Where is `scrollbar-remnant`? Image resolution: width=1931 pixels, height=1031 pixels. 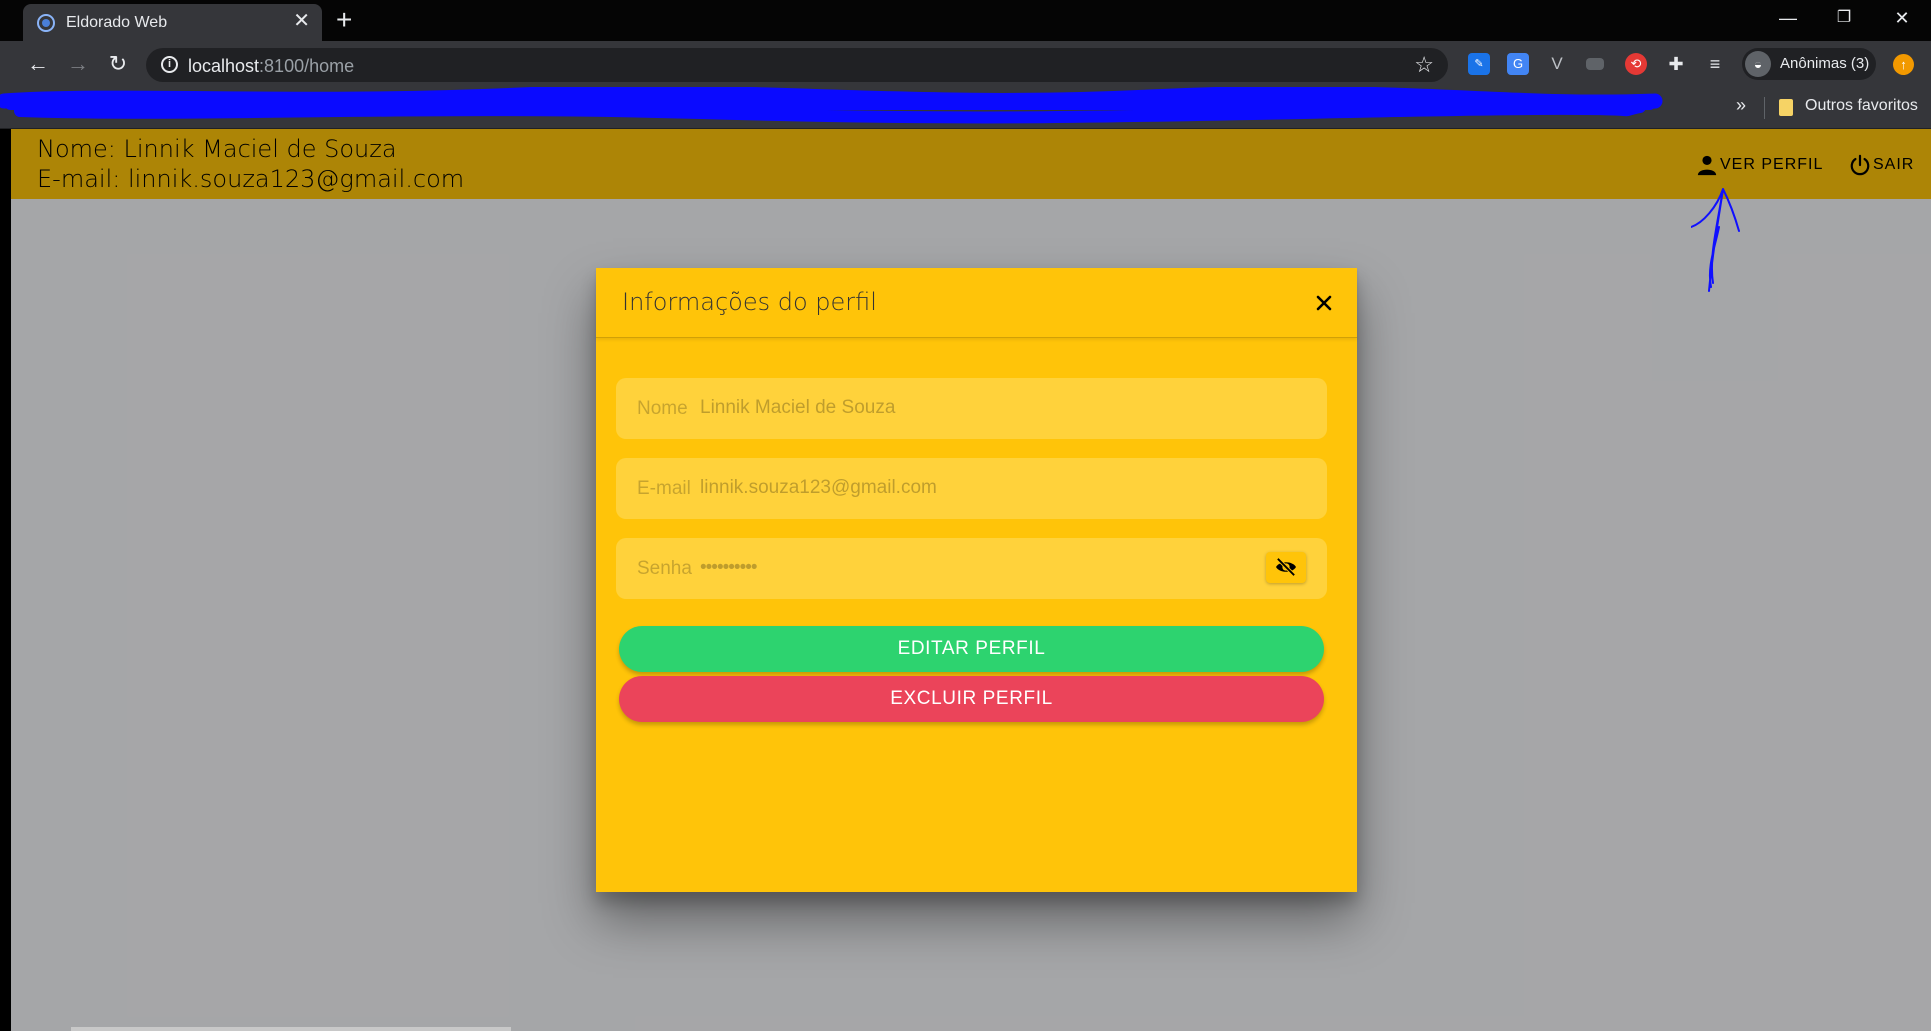 scrollbar-remnant is located at coordinates (291, 1029).